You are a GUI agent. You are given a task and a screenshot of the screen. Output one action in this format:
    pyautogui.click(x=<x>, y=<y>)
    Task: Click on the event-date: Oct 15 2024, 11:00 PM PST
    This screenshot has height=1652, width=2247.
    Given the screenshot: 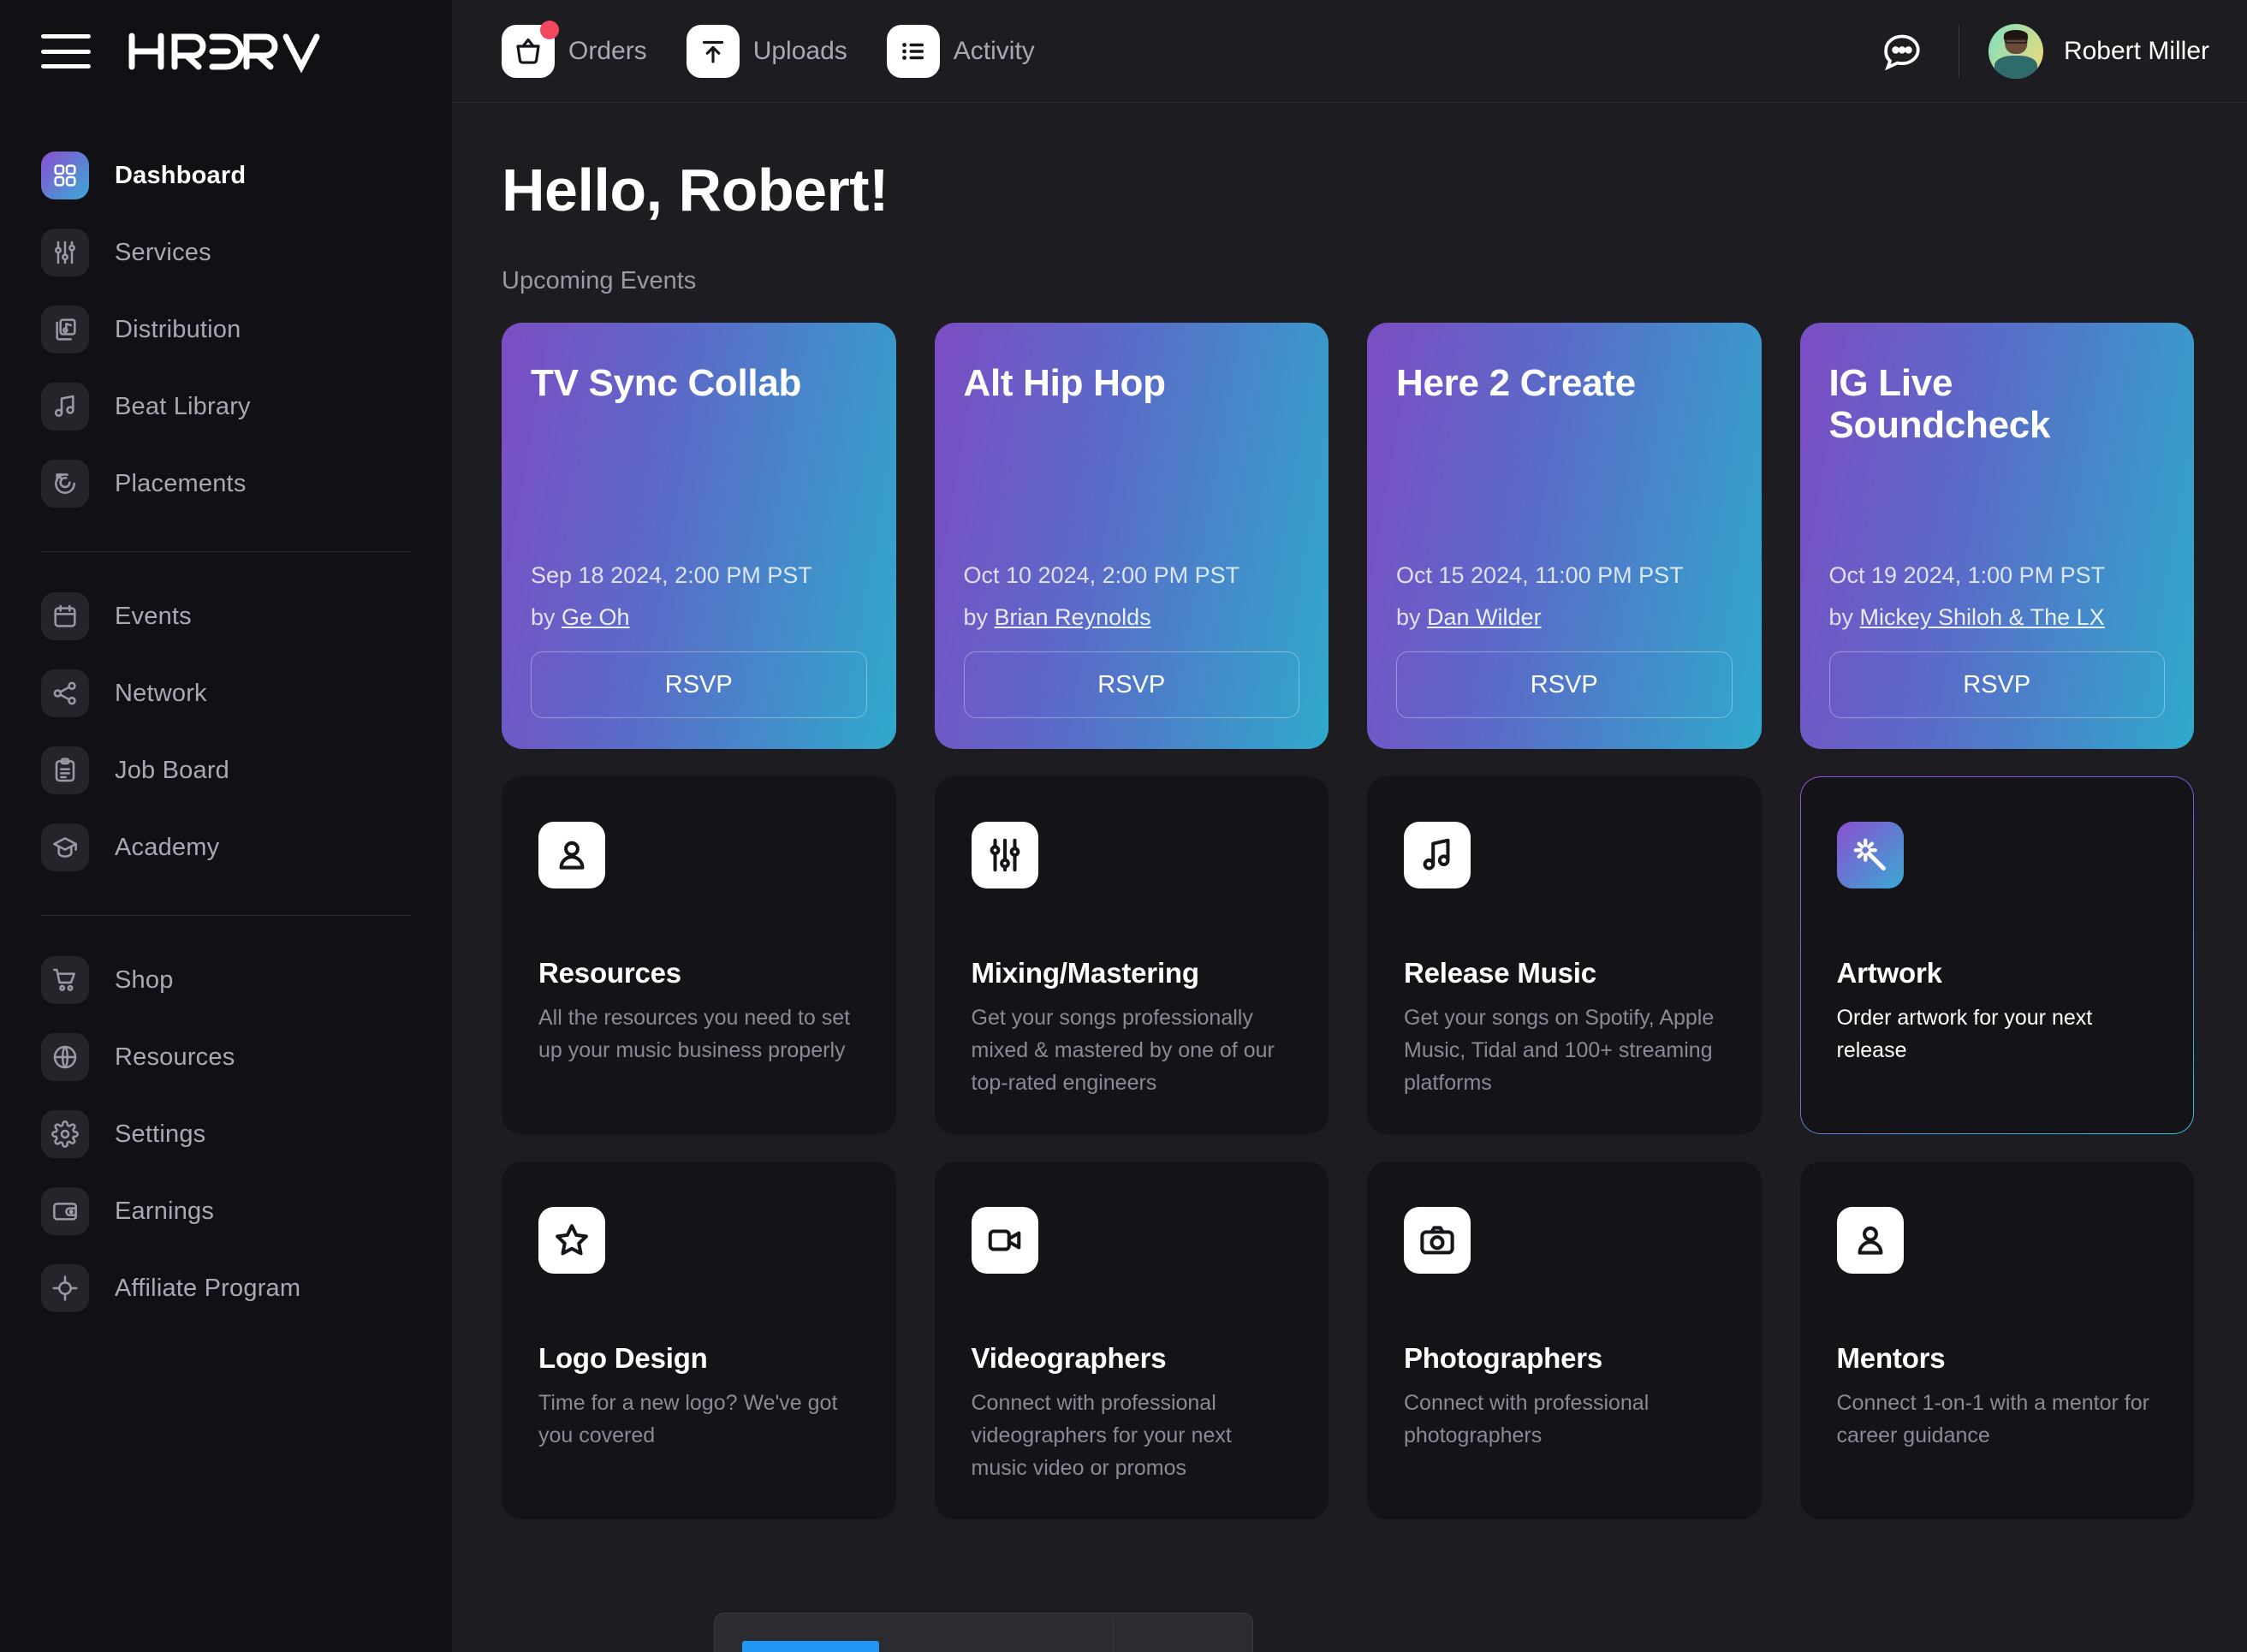 What is the action you would take?
    pyautogui.click(x=1540, y=575)
    